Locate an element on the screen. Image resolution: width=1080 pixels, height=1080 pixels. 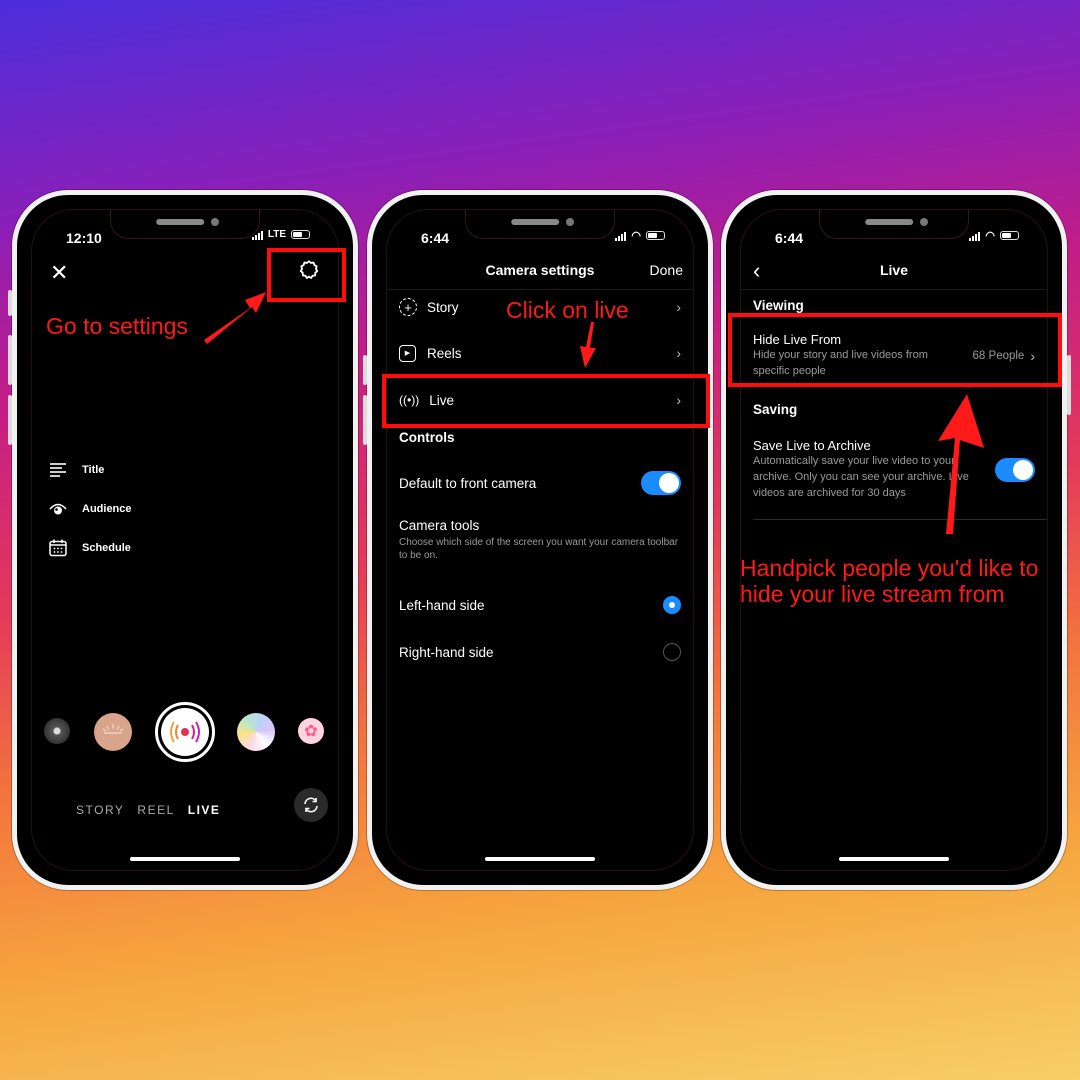
arrow-to-hide-live is located at coordinates (961, 464).